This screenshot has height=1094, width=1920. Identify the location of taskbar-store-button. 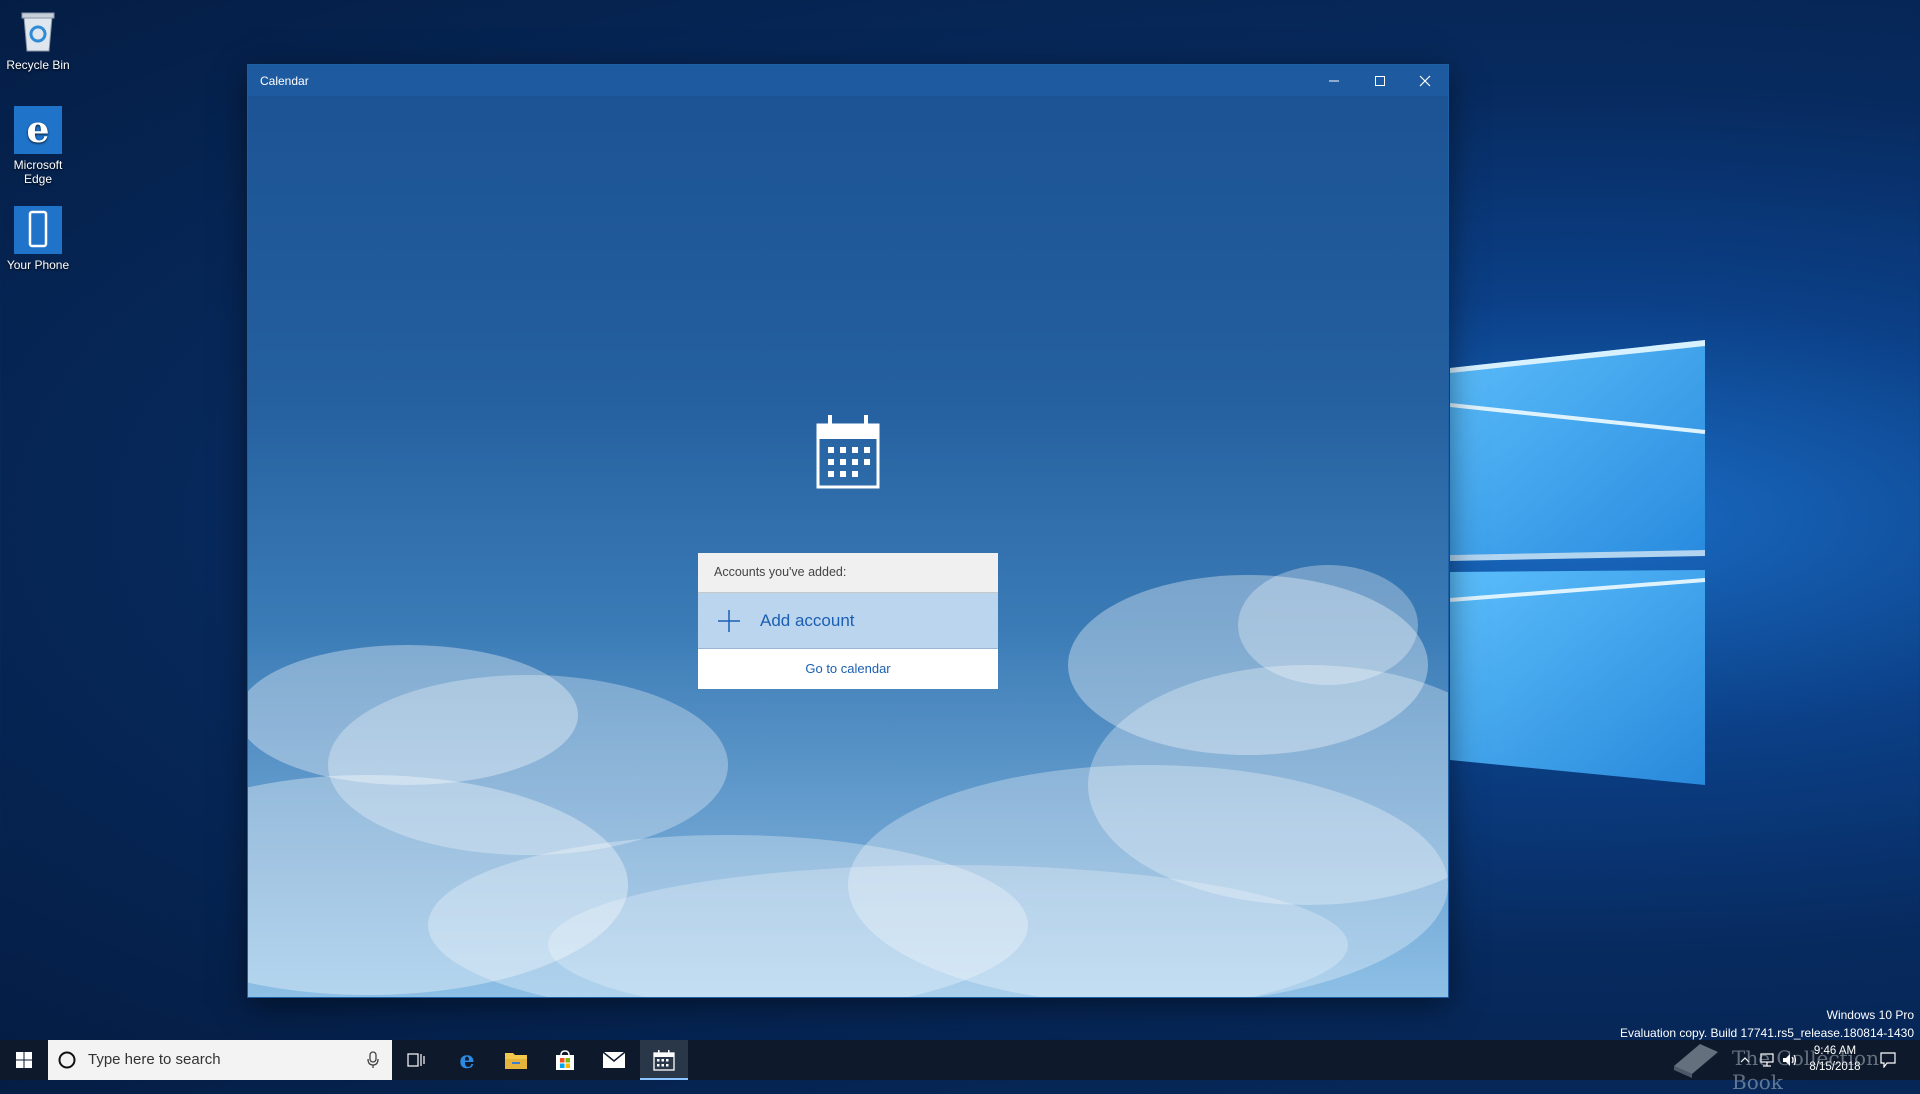
(565, 1060).